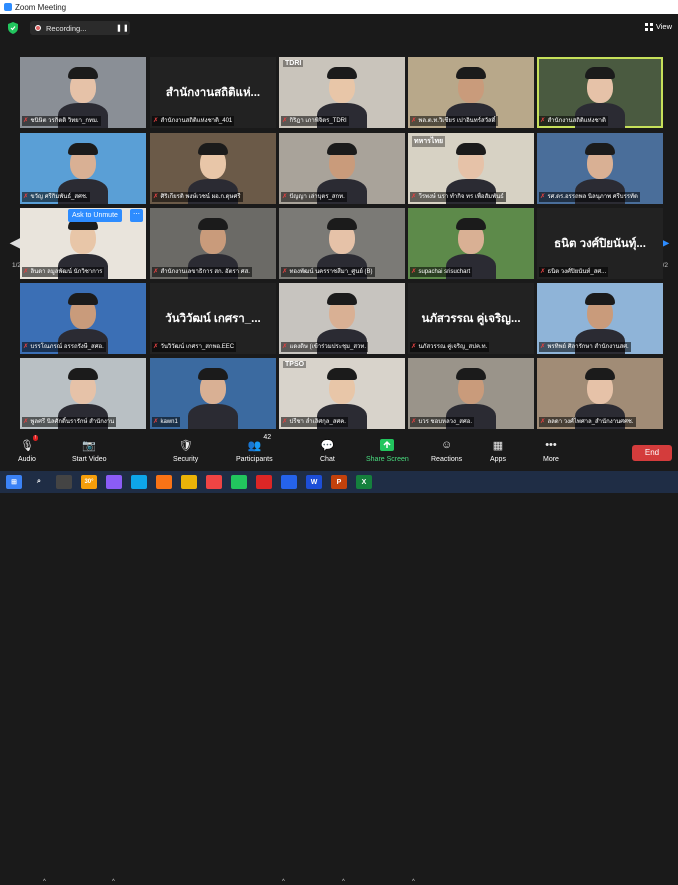 The width and height of the screenshot is (678, 885). I want to click on participant-tile: ✗ แดงดิษ (เข้าร่วมประชุม_สวท., so click(342, 318).